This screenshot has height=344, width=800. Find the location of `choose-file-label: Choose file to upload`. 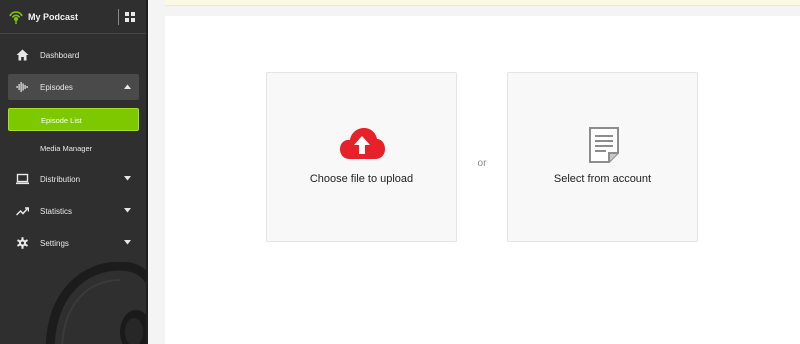

choose-file-label: Choose file to upload is located at coordinates (361, 179).